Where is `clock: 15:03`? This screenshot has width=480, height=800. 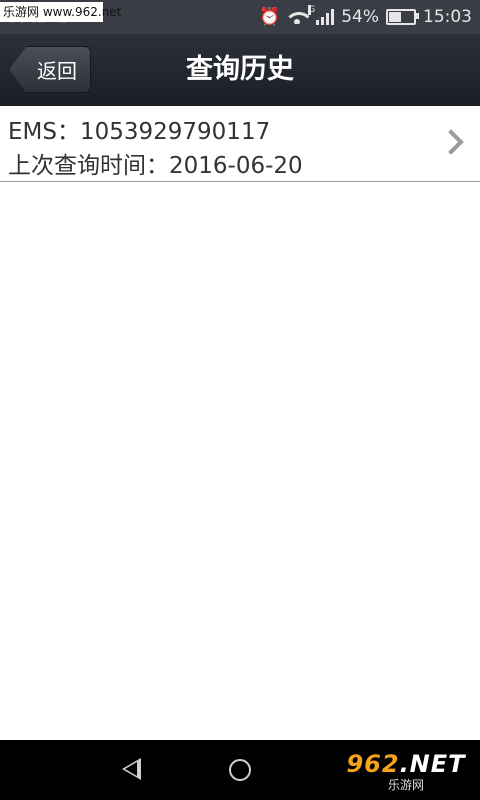
clock: 15:03 is located at coordinates (447, 17).